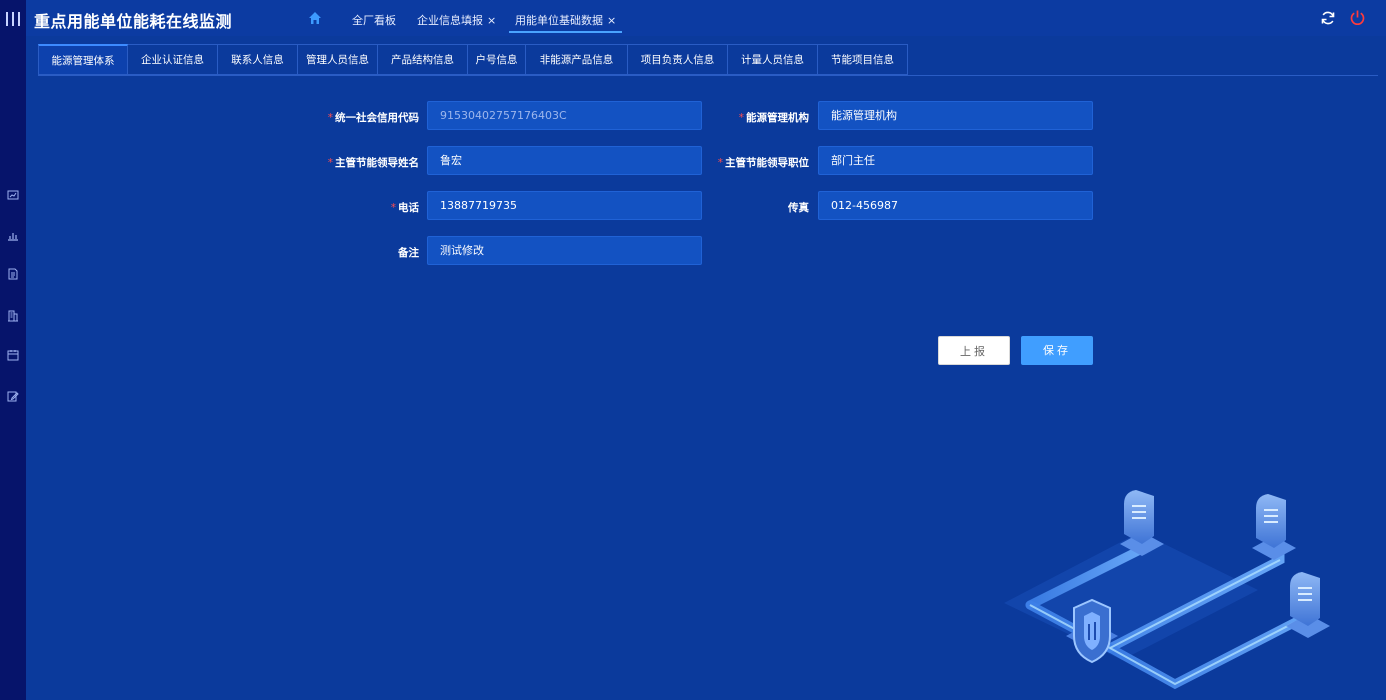 The height and width of the screenshot is (700, 1386). What do you see at coordinates (377, 163) in the screenshot?
I see `label-text: 主管节能领导姓名` at bounding box center [377, 163].